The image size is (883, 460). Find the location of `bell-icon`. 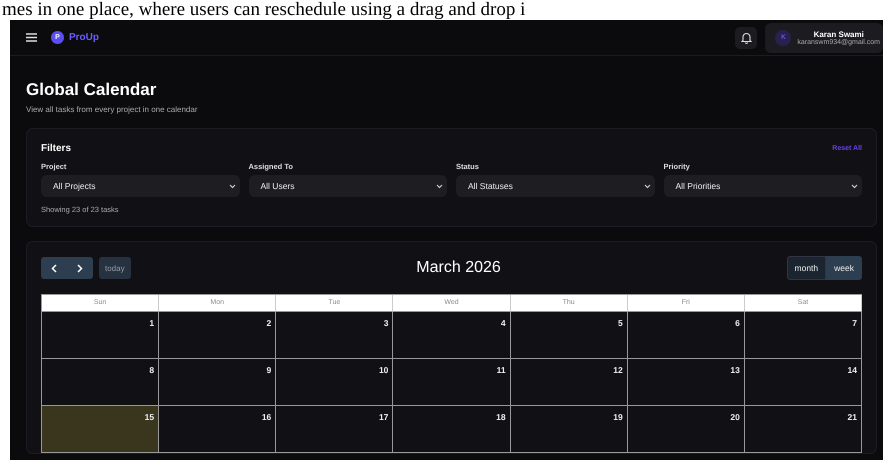

bell-icon is located at coordinates (746, 38).